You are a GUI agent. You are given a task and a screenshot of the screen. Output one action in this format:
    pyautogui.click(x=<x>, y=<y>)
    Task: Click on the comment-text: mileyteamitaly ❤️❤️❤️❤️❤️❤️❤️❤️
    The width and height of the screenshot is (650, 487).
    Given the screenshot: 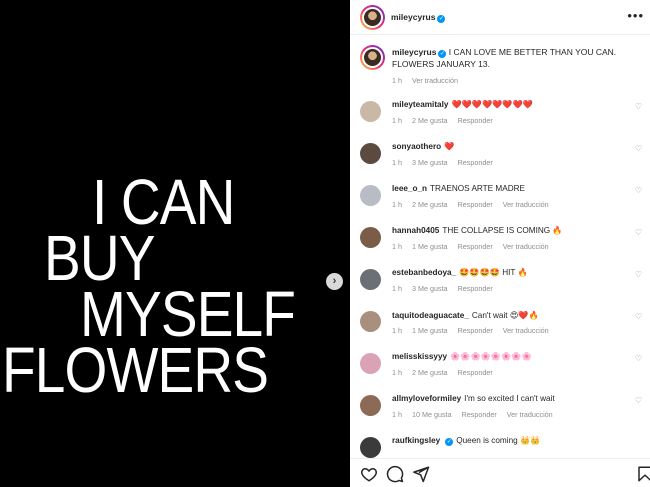 What is the action you would take?
    pyautogui.click(x=462, y=105)
    